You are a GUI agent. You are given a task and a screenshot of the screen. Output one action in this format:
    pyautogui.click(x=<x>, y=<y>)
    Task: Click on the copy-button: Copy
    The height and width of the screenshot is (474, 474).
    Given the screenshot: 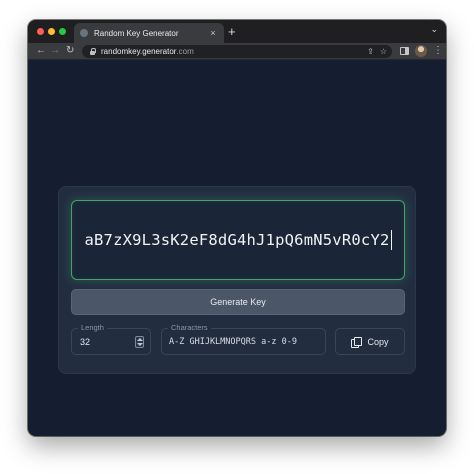 What is the action you would take?
    pyautogui.click(x=370, y=341)
    